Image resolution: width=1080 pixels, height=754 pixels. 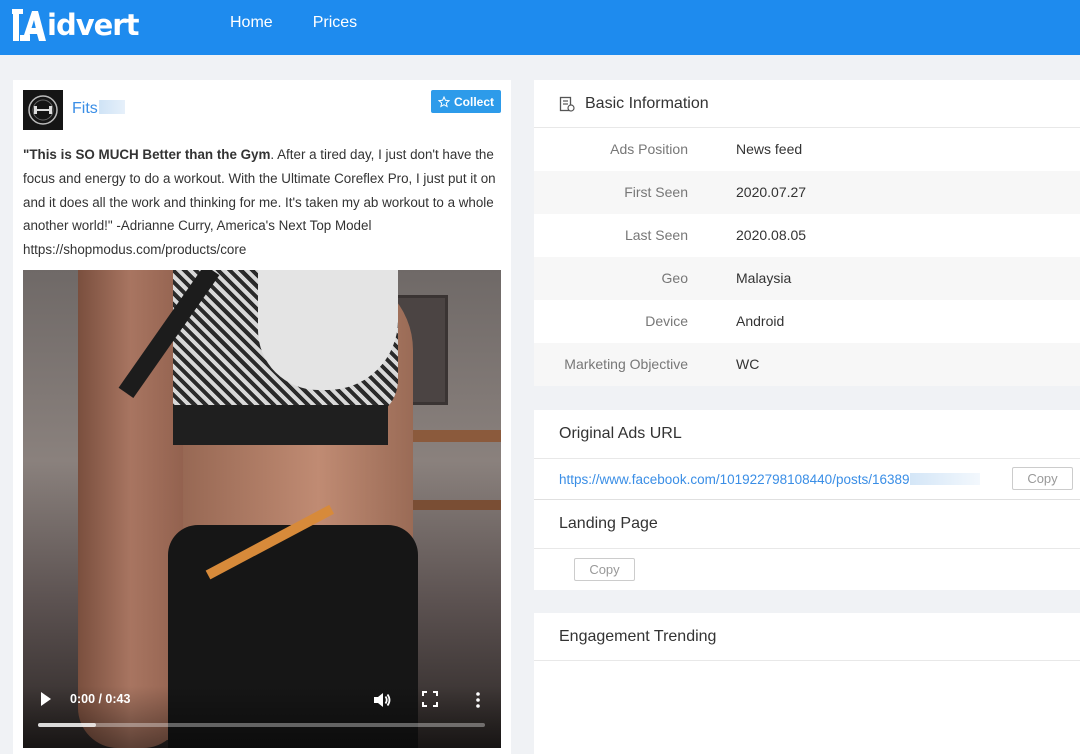 I want to click on video-progress-bar, so click(x=261, y=725).